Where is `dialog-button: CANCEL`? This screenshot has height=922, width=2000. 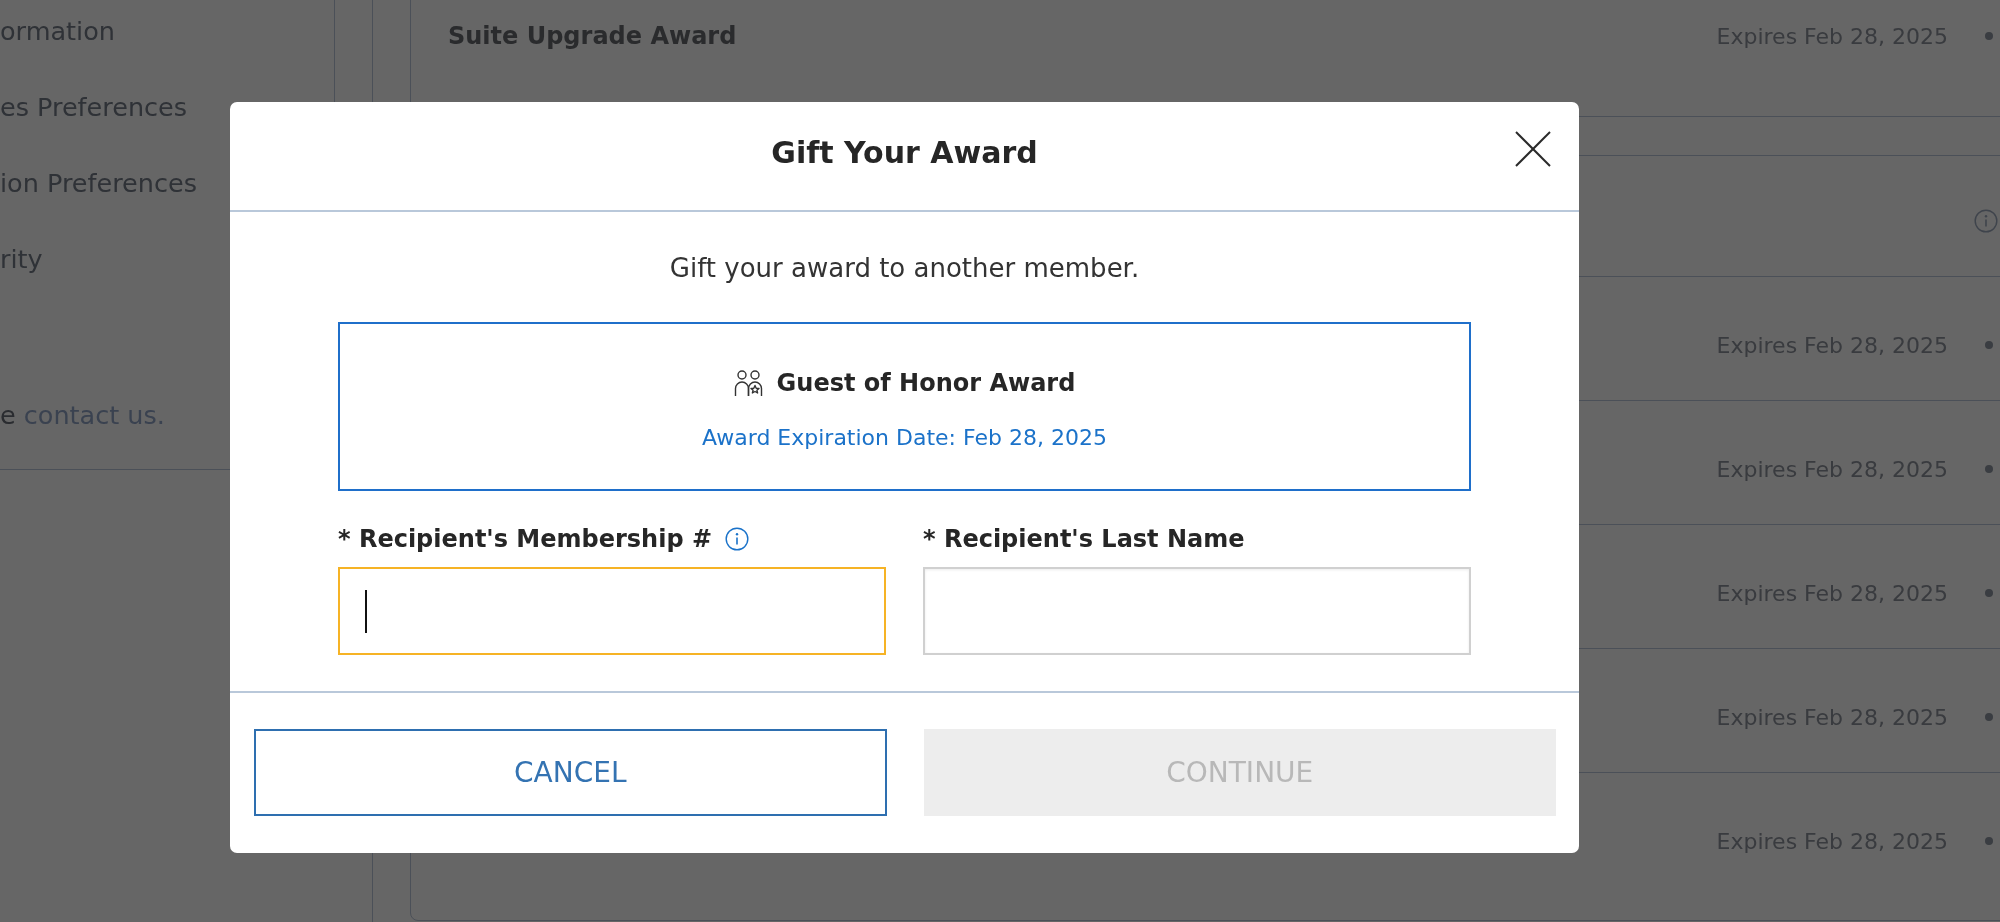 dialog-button: CANCEL is located at coordinates (570, 772).